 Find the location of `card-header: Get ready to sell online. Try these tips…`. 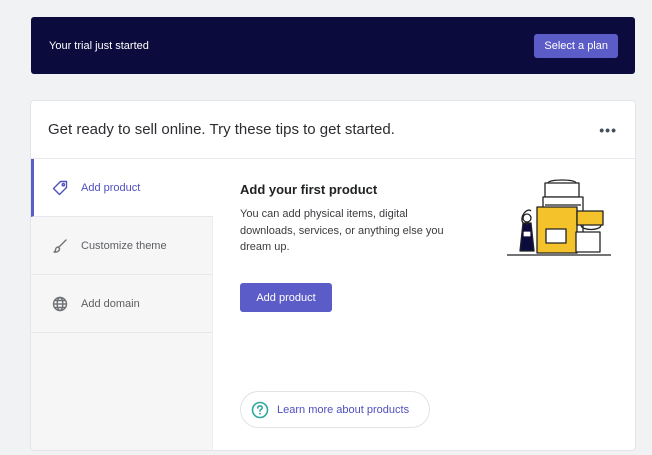

card-header: Get ready to sell online. Try these tips… is located at coordinates (333, 130).